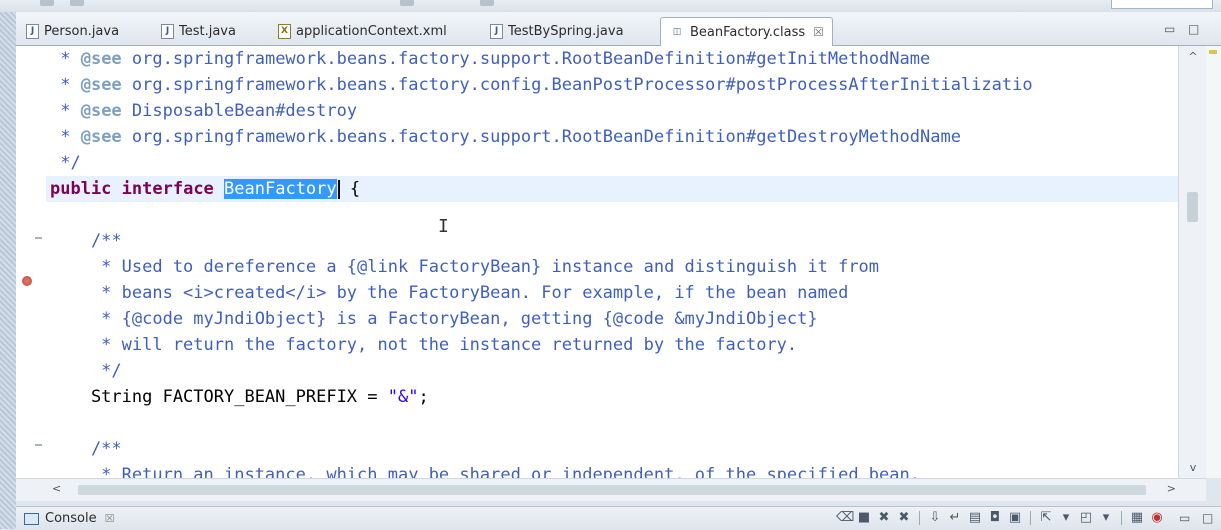 This screenshot has height=530, width=1221. I want to click on target-icon: ◉, so click(1157, 518).